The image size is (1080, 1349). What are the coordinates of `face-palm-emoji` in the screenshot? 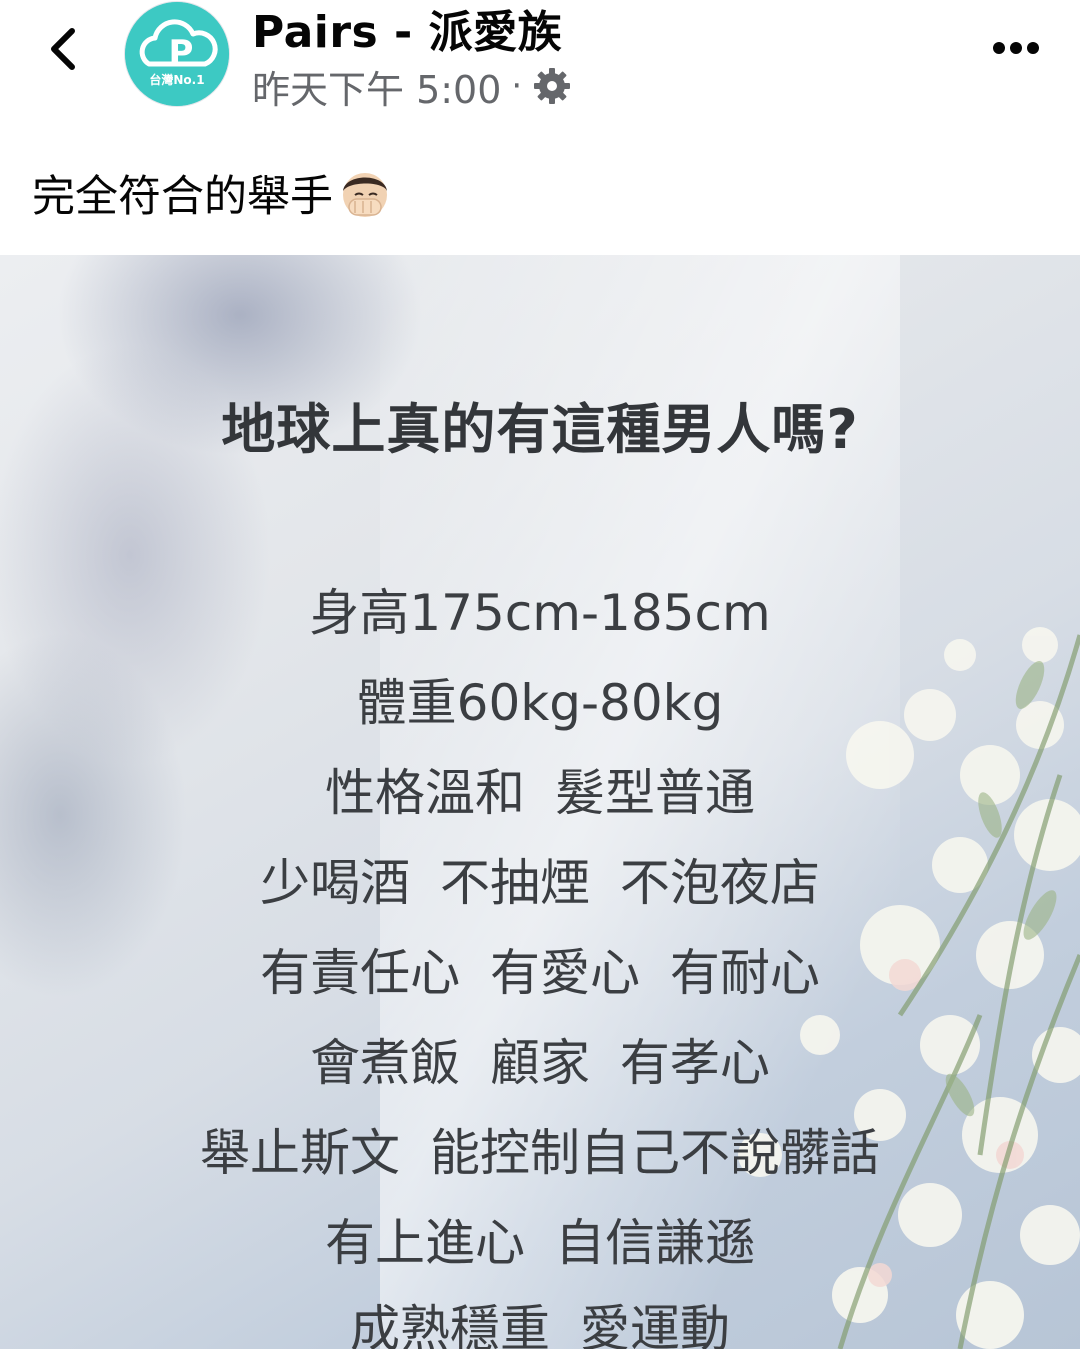 It's located at (365, 195).